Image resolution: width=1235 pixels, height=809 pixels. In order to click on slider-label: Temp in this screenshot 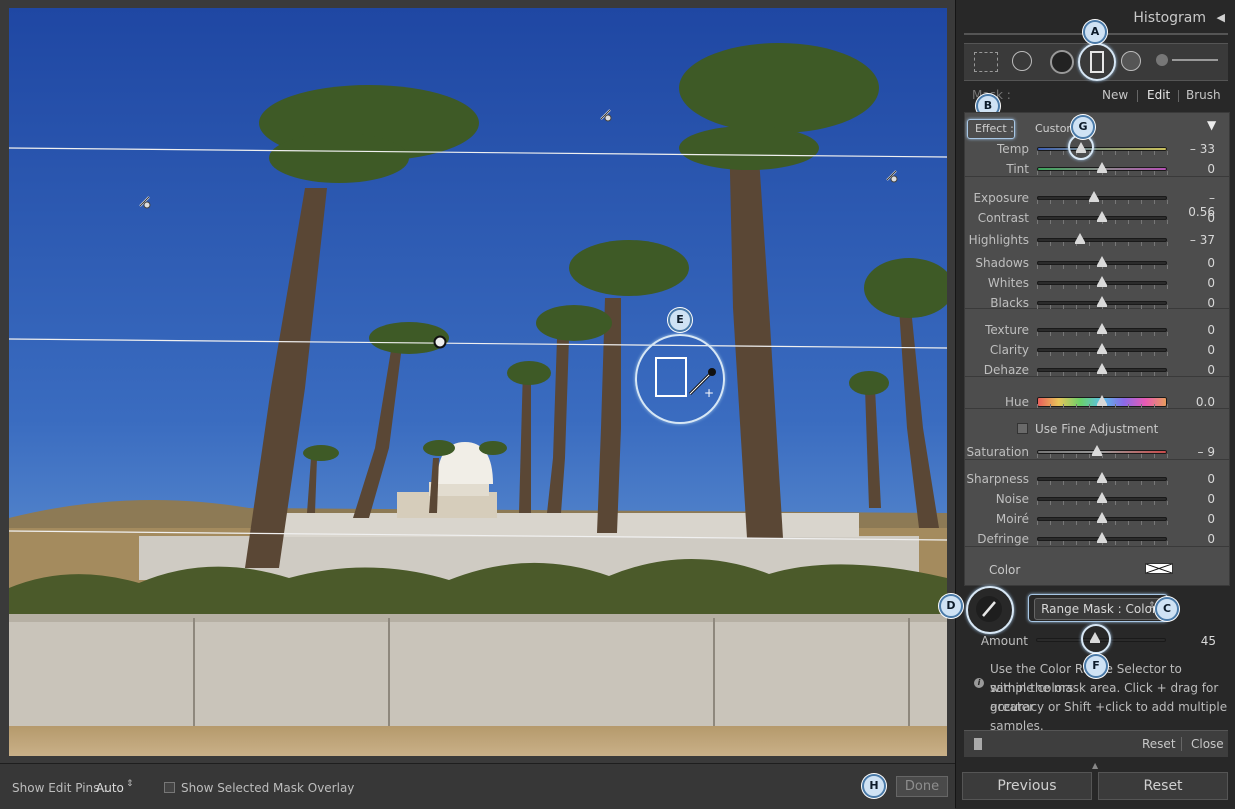, I will do `click(1013, 149)`.